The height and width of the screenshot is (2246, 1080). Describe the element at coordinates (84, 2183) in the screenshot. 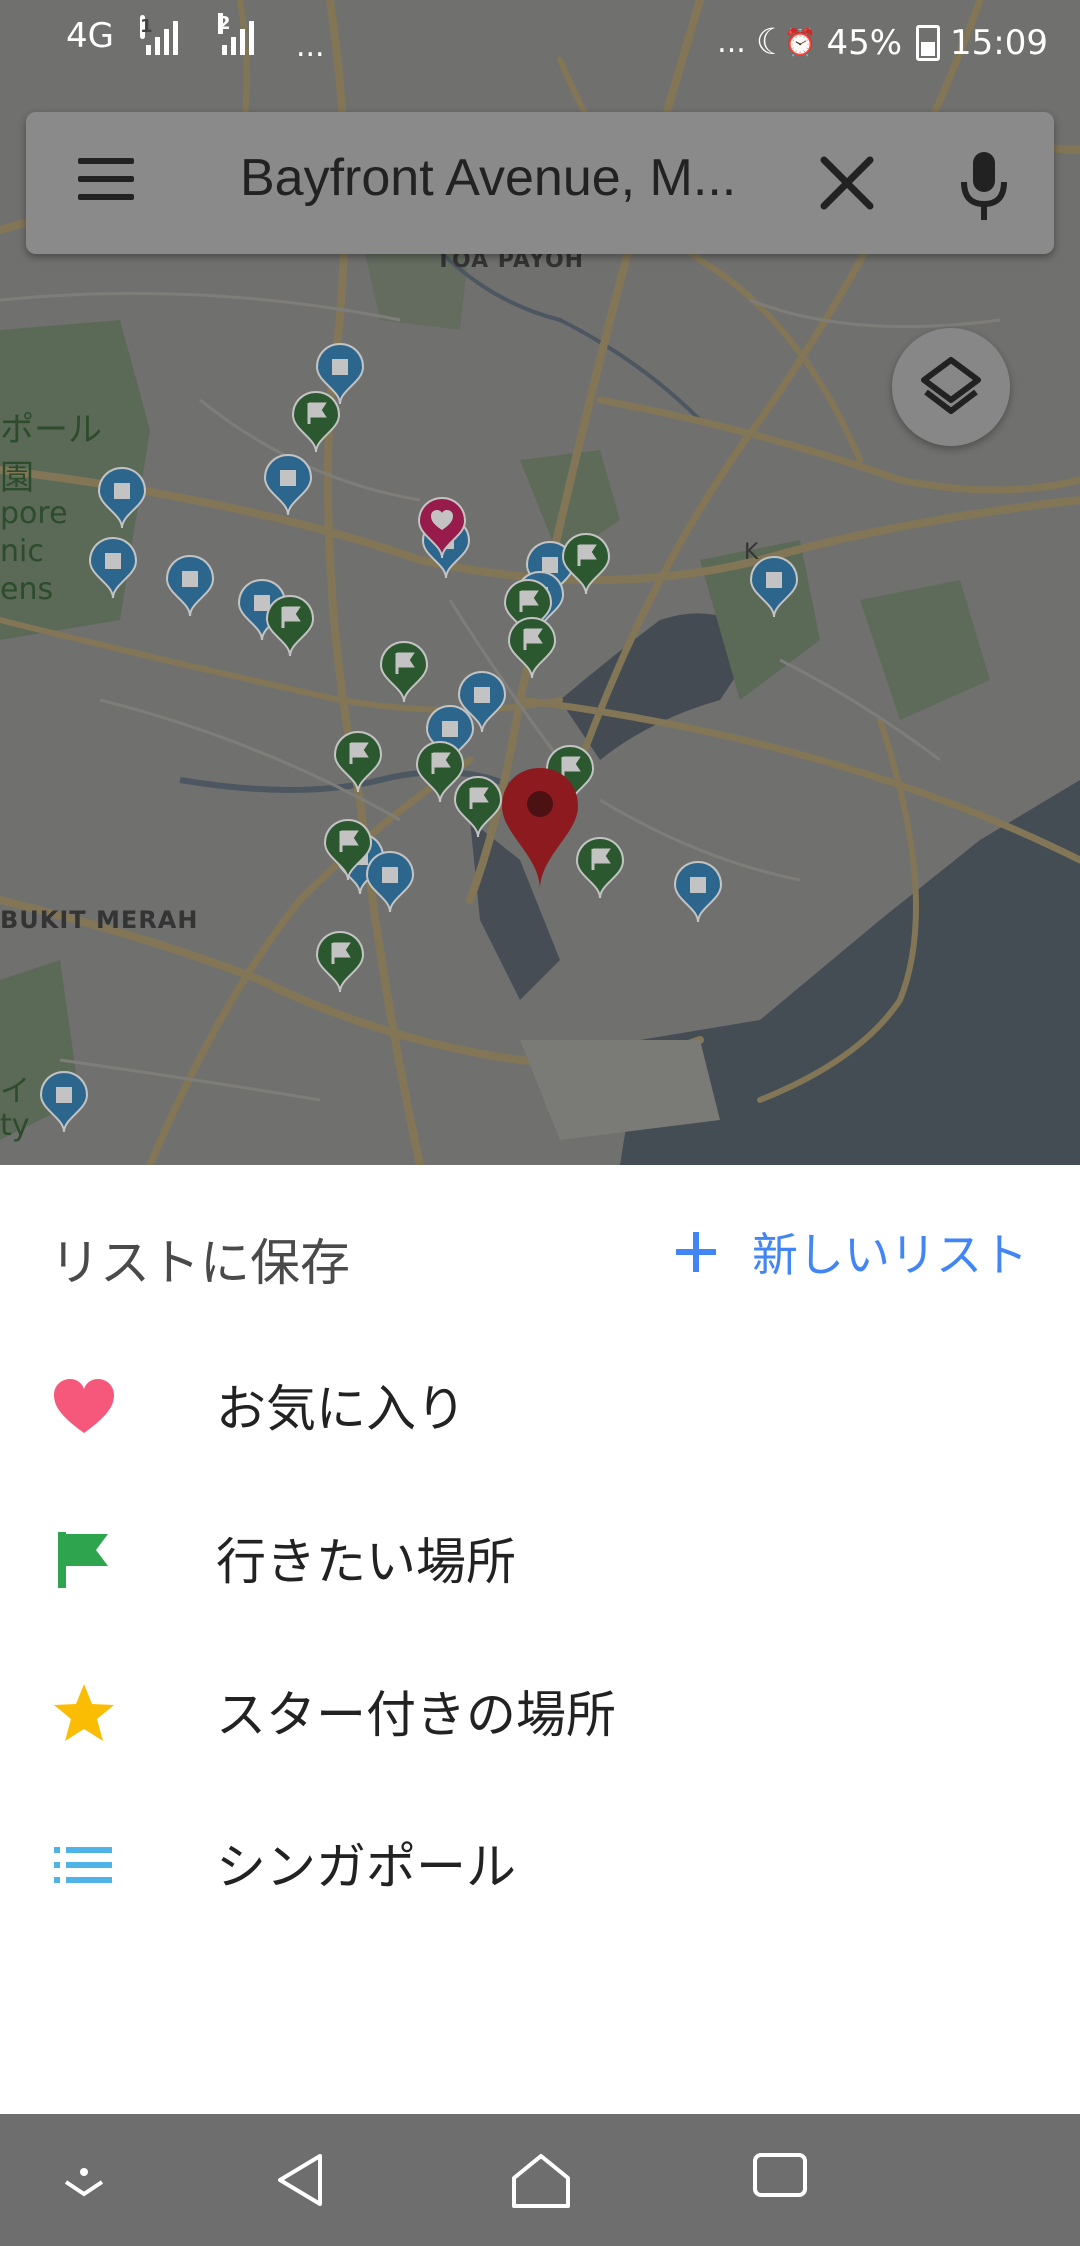

I see `collapse-icon` at that location.